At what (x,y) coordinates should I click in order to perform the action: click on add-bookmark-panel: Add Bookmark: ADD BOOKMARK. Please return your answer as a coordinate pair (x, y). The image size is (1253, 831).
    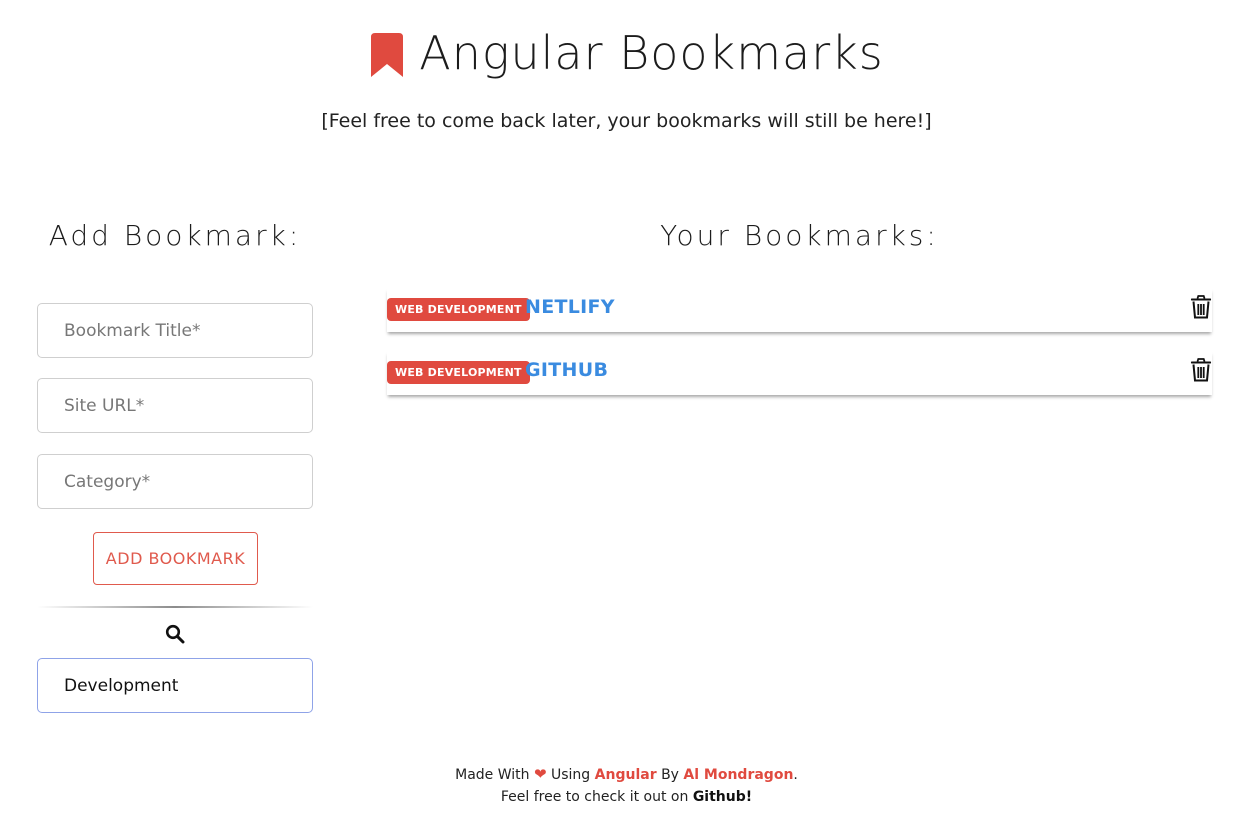
    Looking at the image, I should click on (175, 465).